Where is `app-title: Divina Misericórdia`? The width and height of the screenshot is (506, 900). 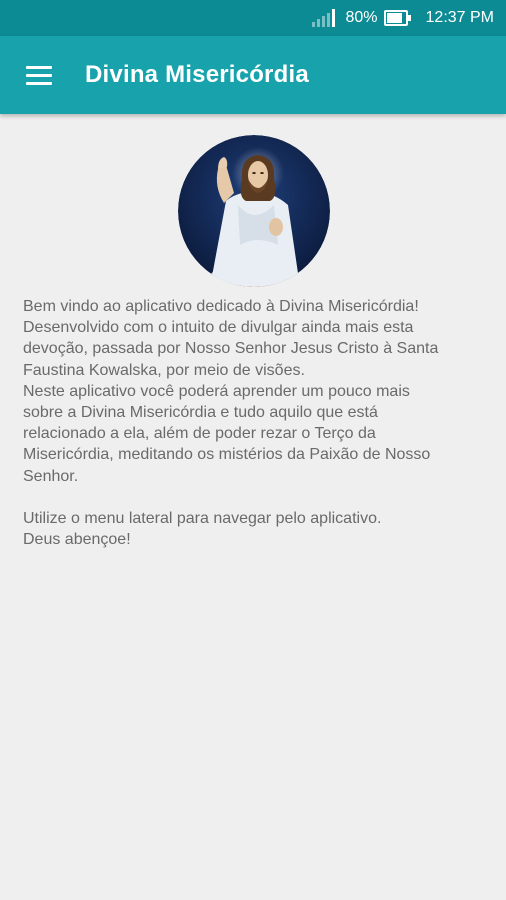 app-title: Divina Misericórdia is located at coordinates (197, 74).